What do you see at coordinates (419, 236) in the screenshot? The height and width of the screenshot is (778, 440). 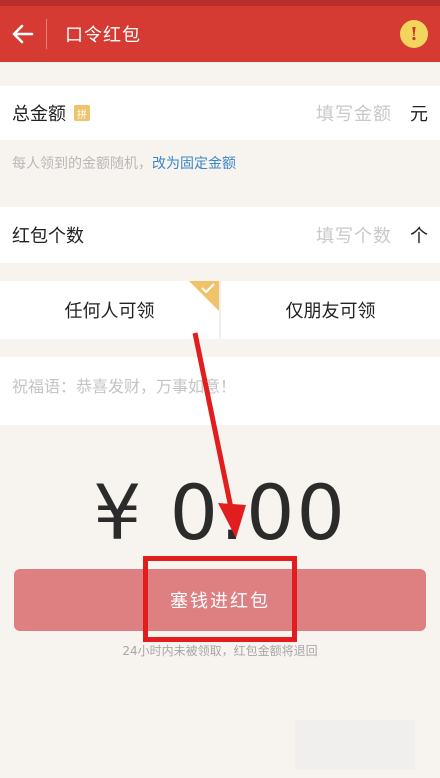 I see `packet-count-unit: 个` at bounding box center [419, 236].